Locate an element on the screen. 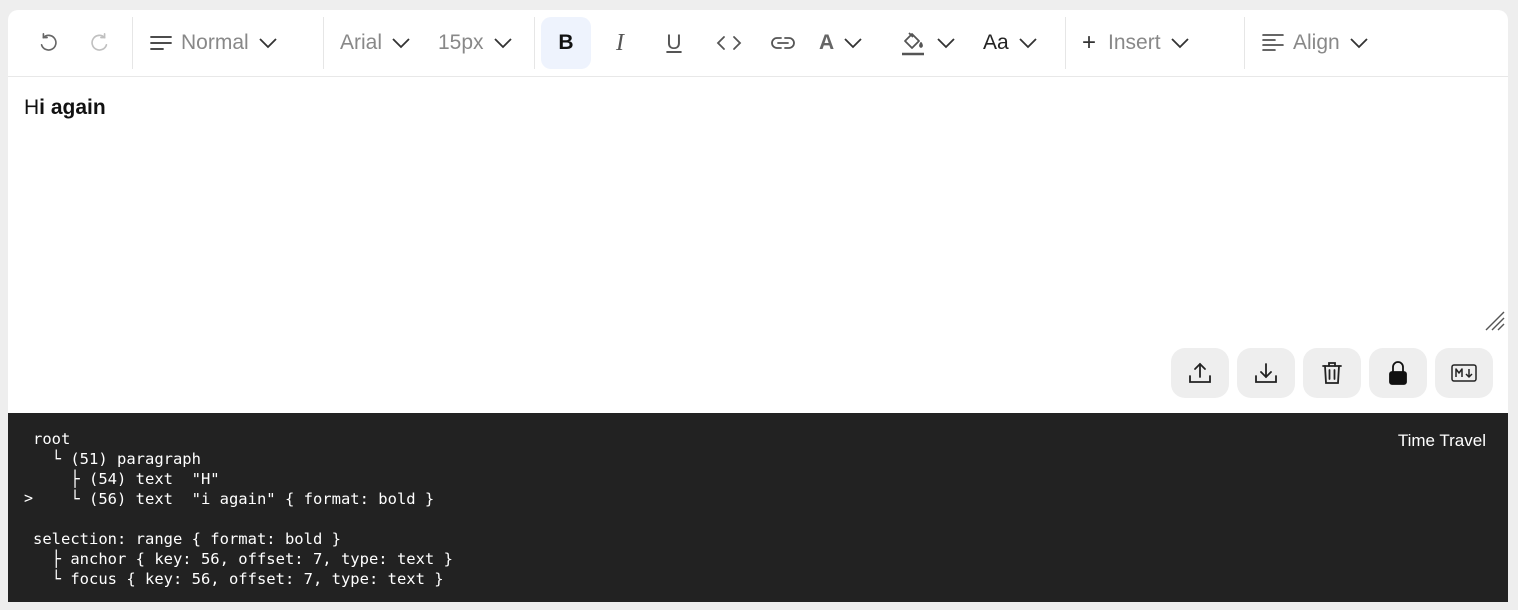  plus-icon: + is located at coordinates (1089, 42).